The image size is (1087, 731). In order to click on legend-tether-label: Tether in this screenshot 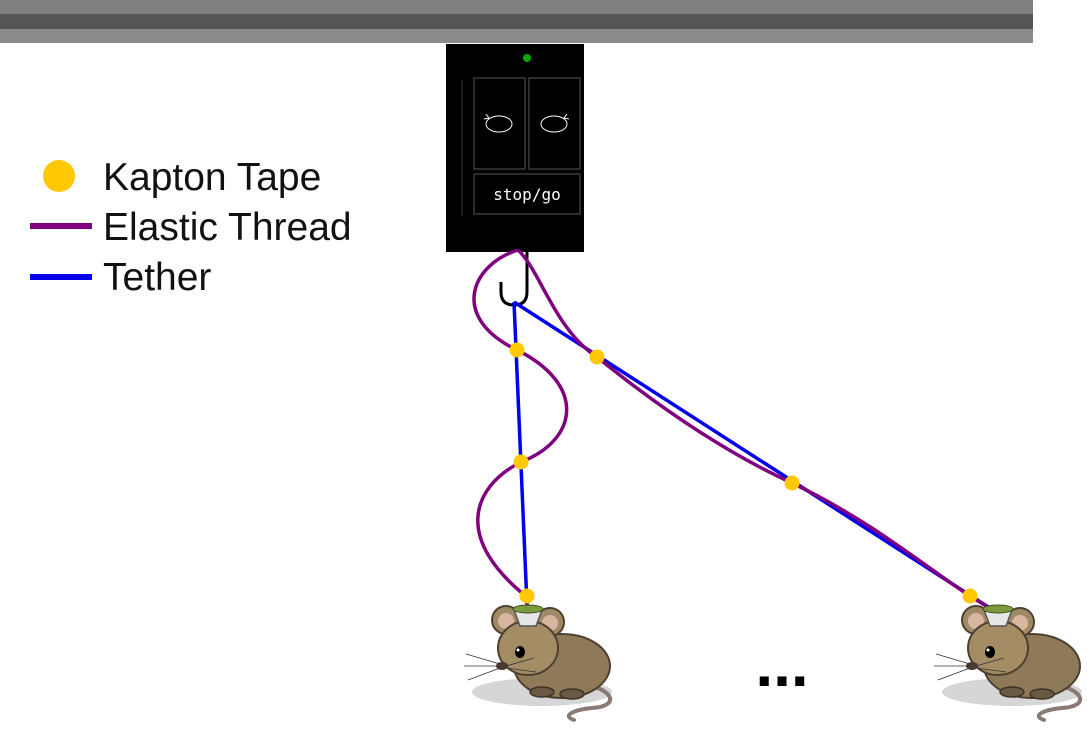, I will do `click(157, 277)`.